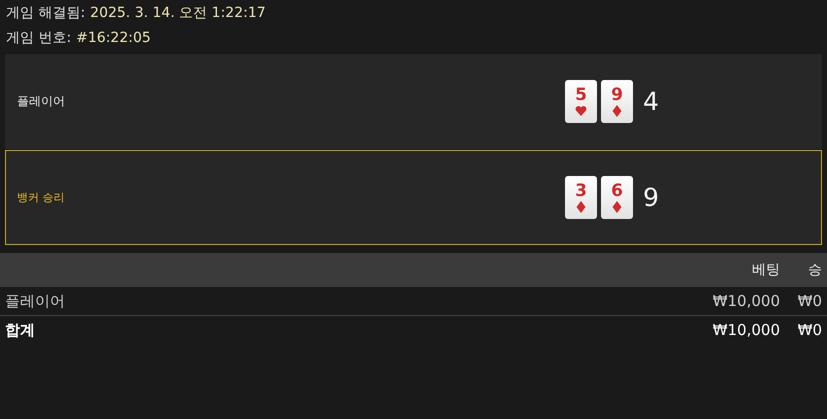 This screenshot has width=827, height=419. I want to click on playing-card: 6, so click(617, 197).